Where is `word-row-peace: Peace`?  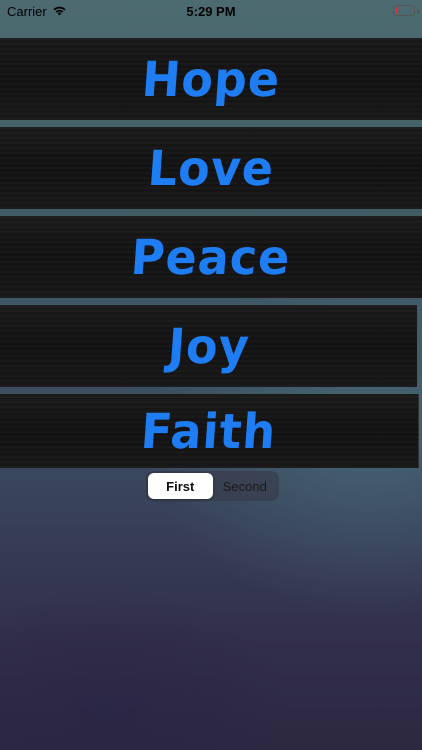 word-row-peace: Peace is located at coordinates (211, 257).